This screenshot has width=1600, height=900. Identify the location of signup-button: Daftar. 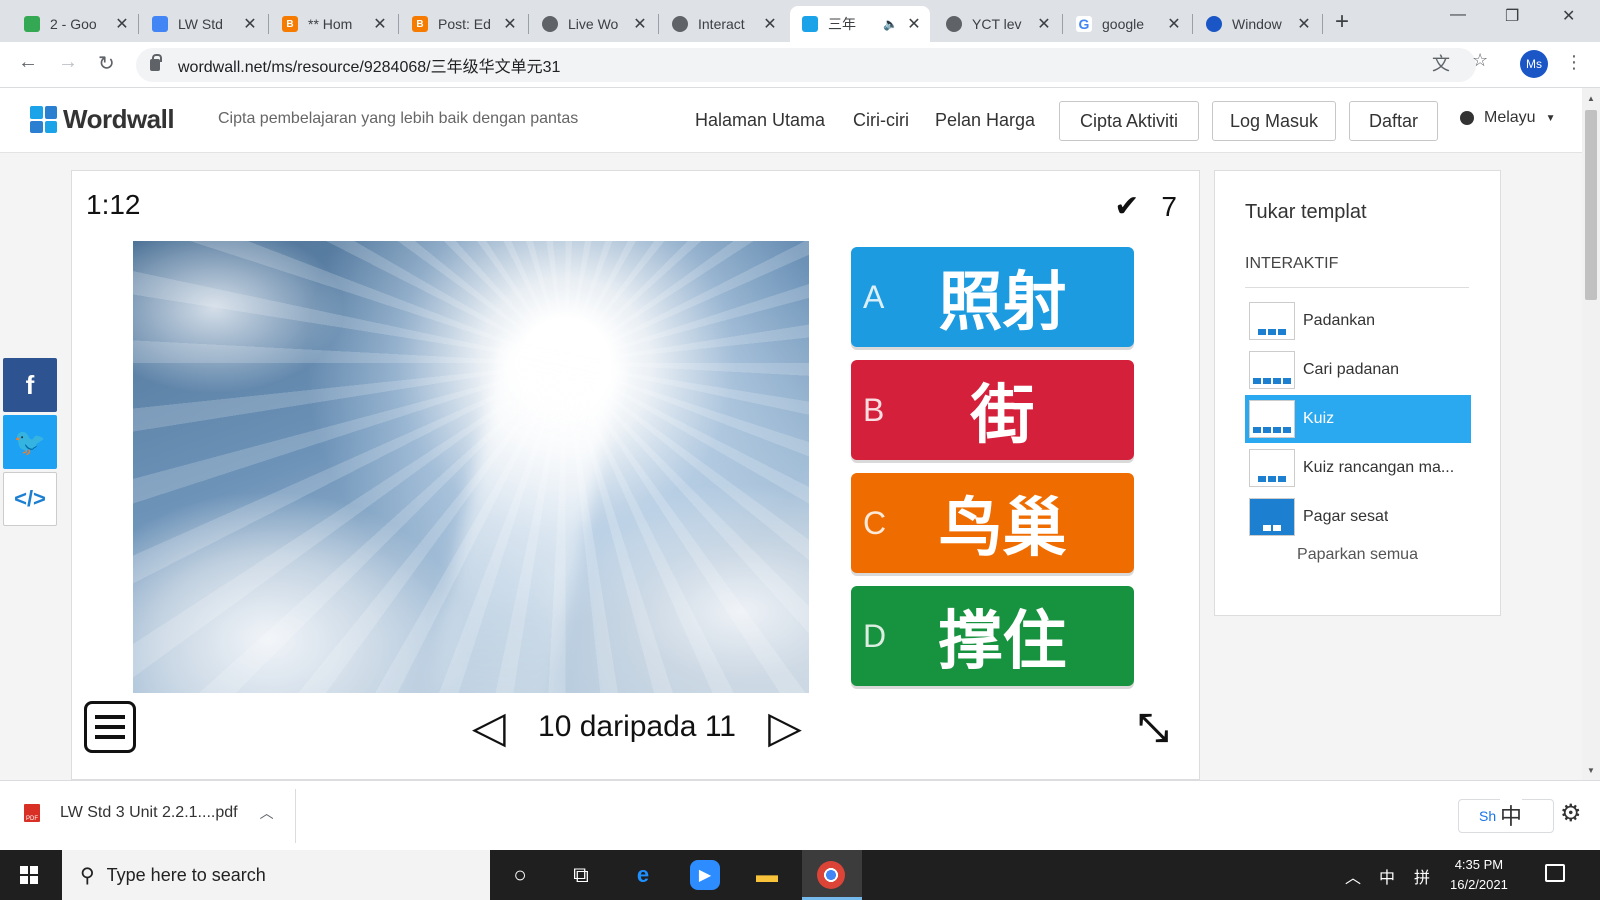
(1393, 121).